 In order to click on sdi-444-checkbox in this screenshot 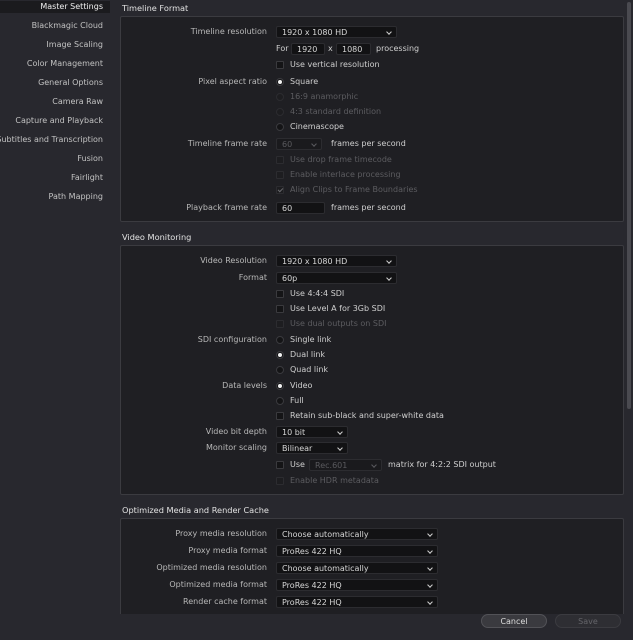, I will do `click(280, 294)`.